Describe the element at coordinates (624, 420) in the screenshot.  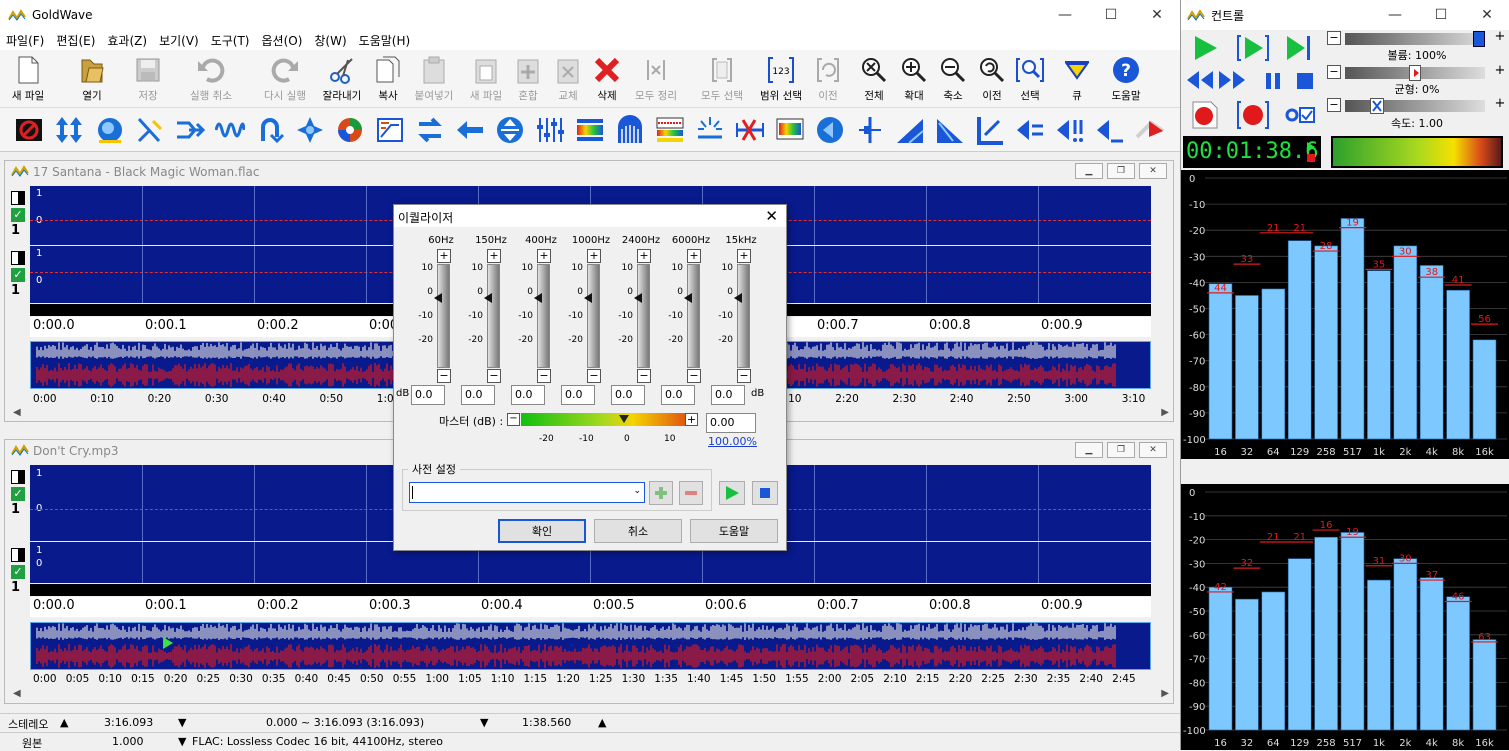
I see `master-gain-thumb` at that location.